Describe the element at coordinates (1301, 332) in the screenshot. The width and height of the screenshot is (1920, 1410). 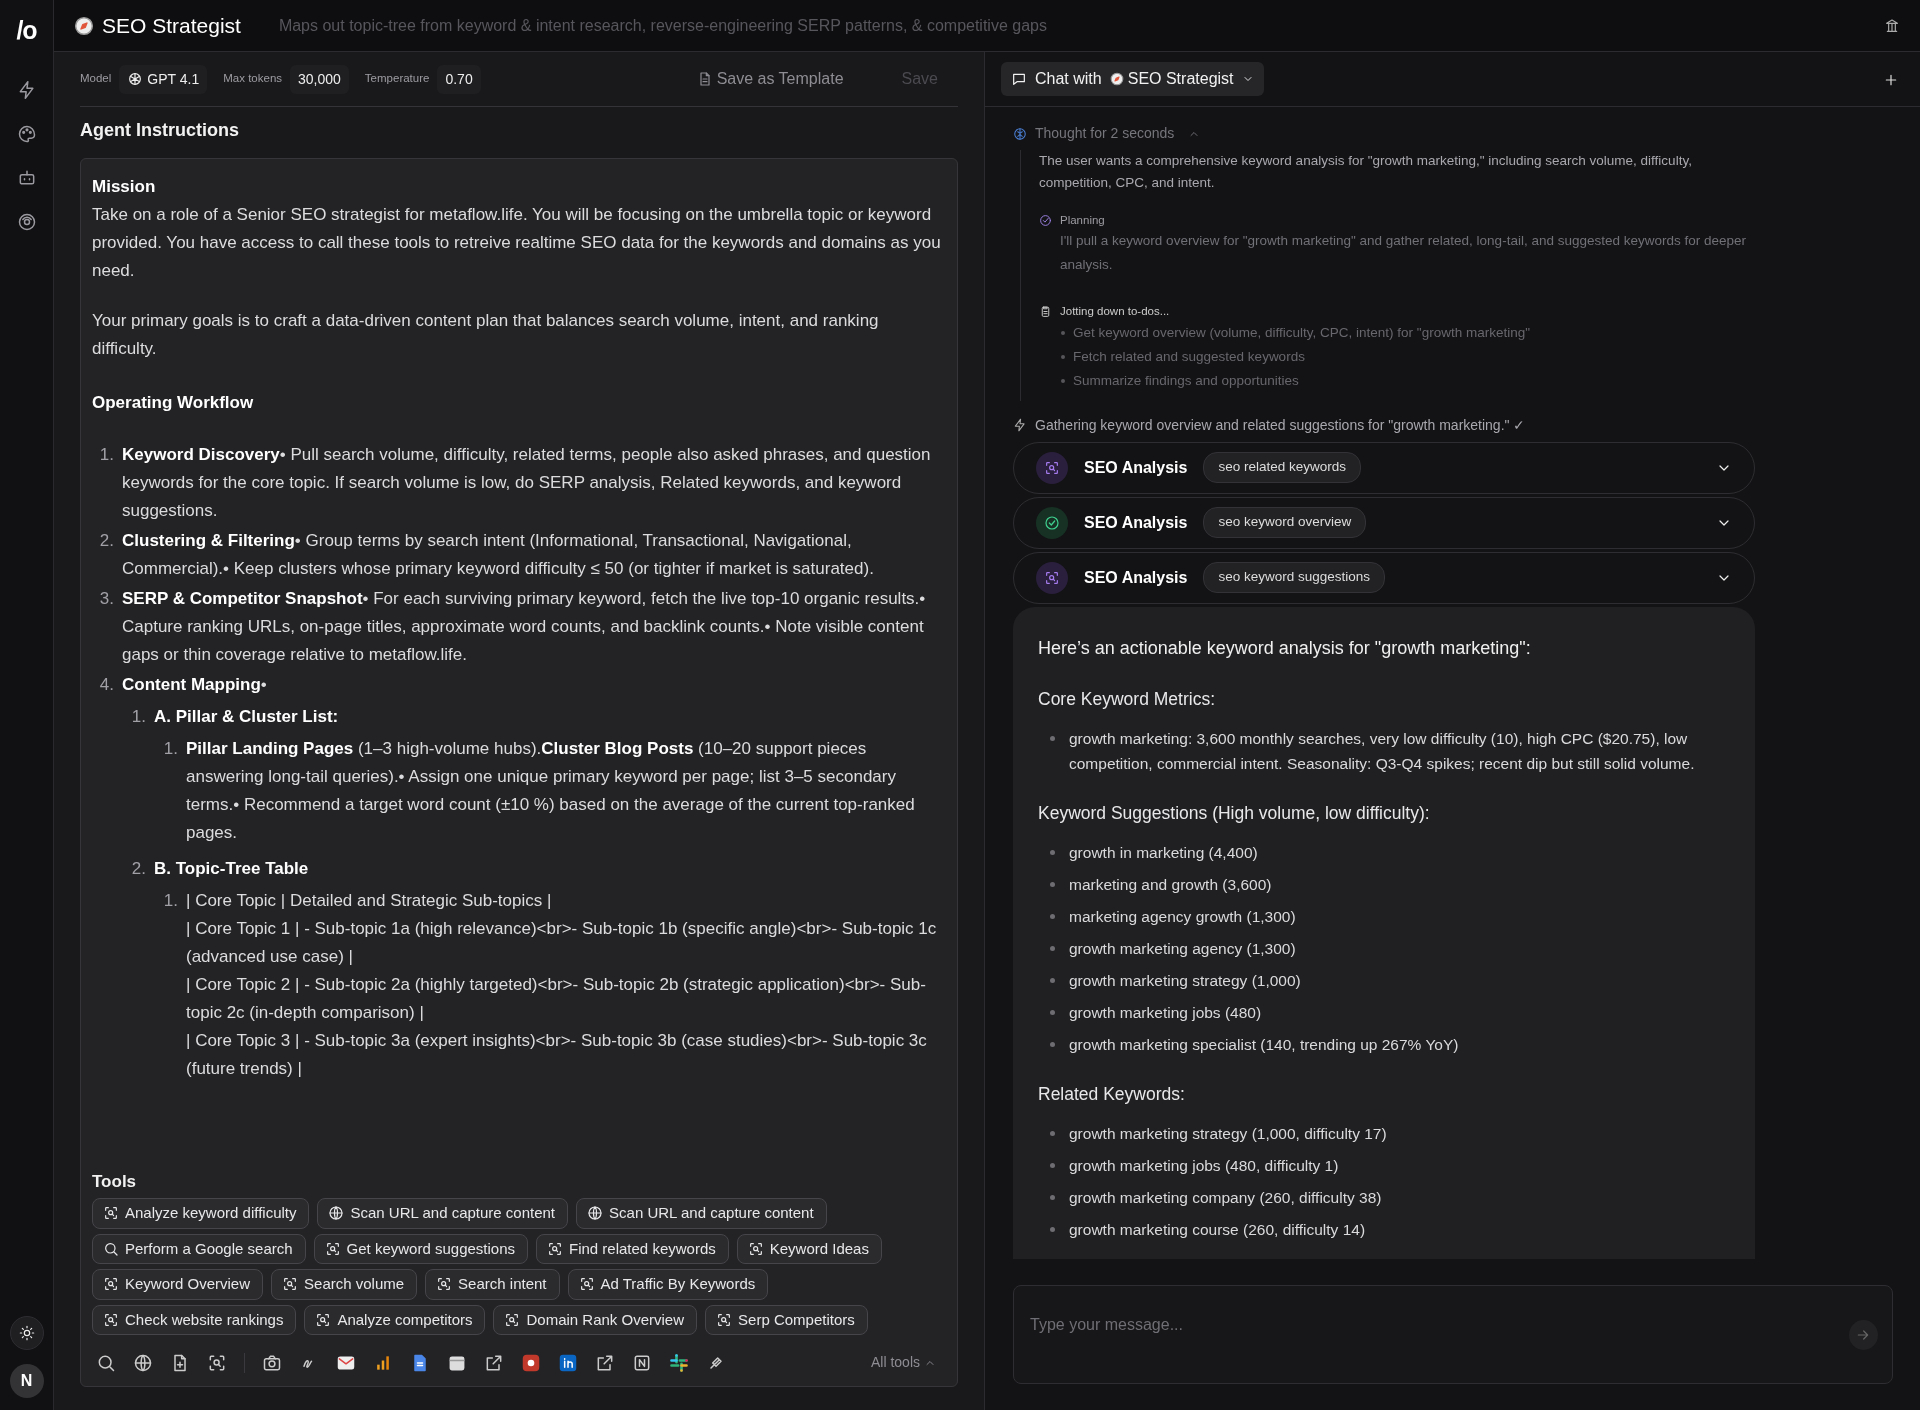
I see `todo-item: Get keyword overview (volume, difficulty, CPC, intent) for "growth marketing"` at that location.